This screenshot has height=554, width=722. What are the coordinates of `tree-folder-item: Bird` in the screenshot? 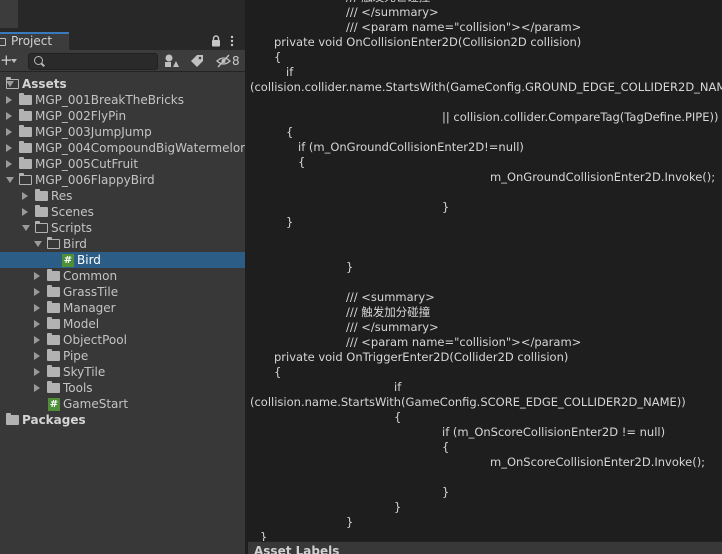 It's located at (122, 244).